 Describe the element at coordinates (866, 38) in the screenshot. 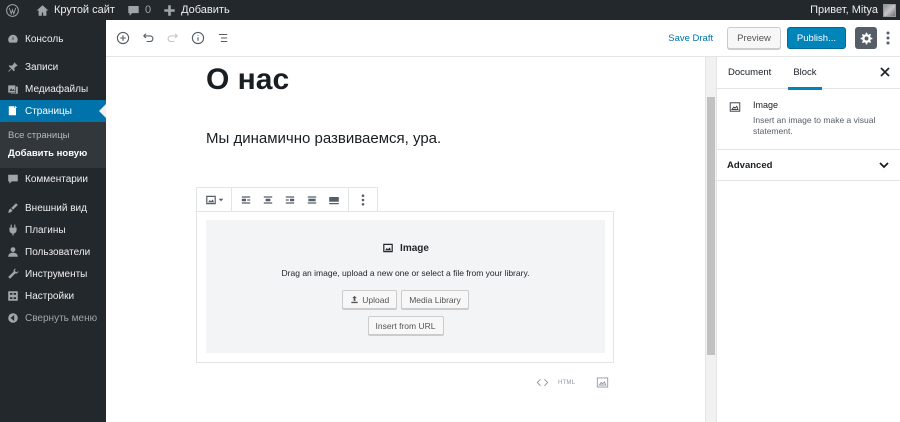

I see `settings-toggle-button` at that location.